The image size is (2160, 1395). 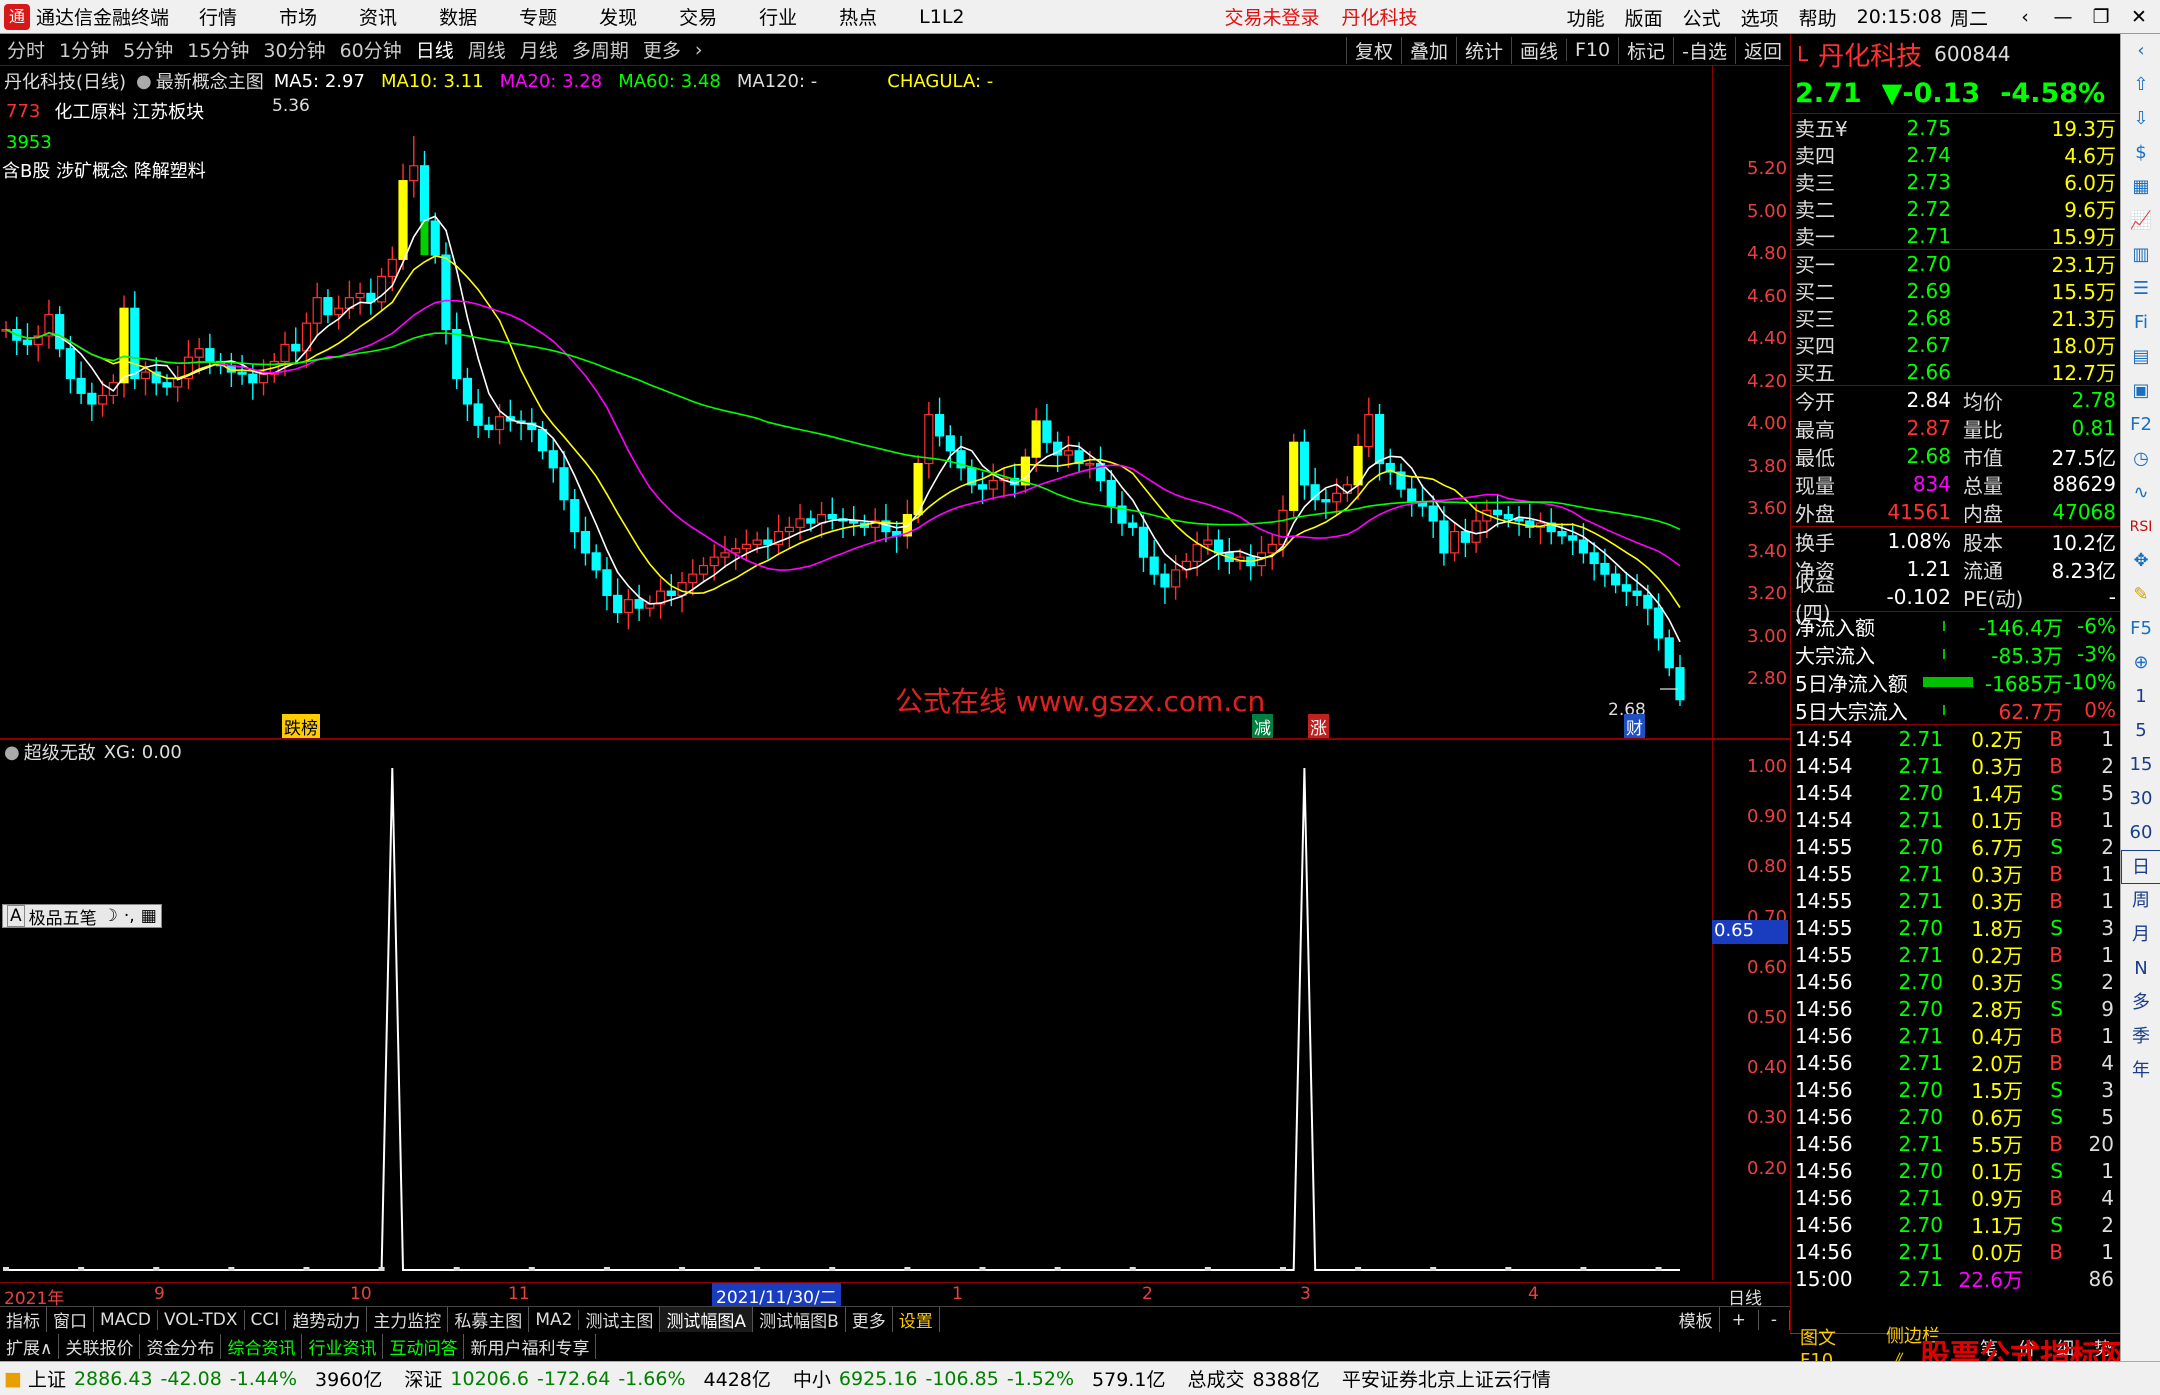 What do you see at coordinates (2140, 765) in the screenshot?
I see `sidebar-period-15: 15` at bounding box center [2140, 765].